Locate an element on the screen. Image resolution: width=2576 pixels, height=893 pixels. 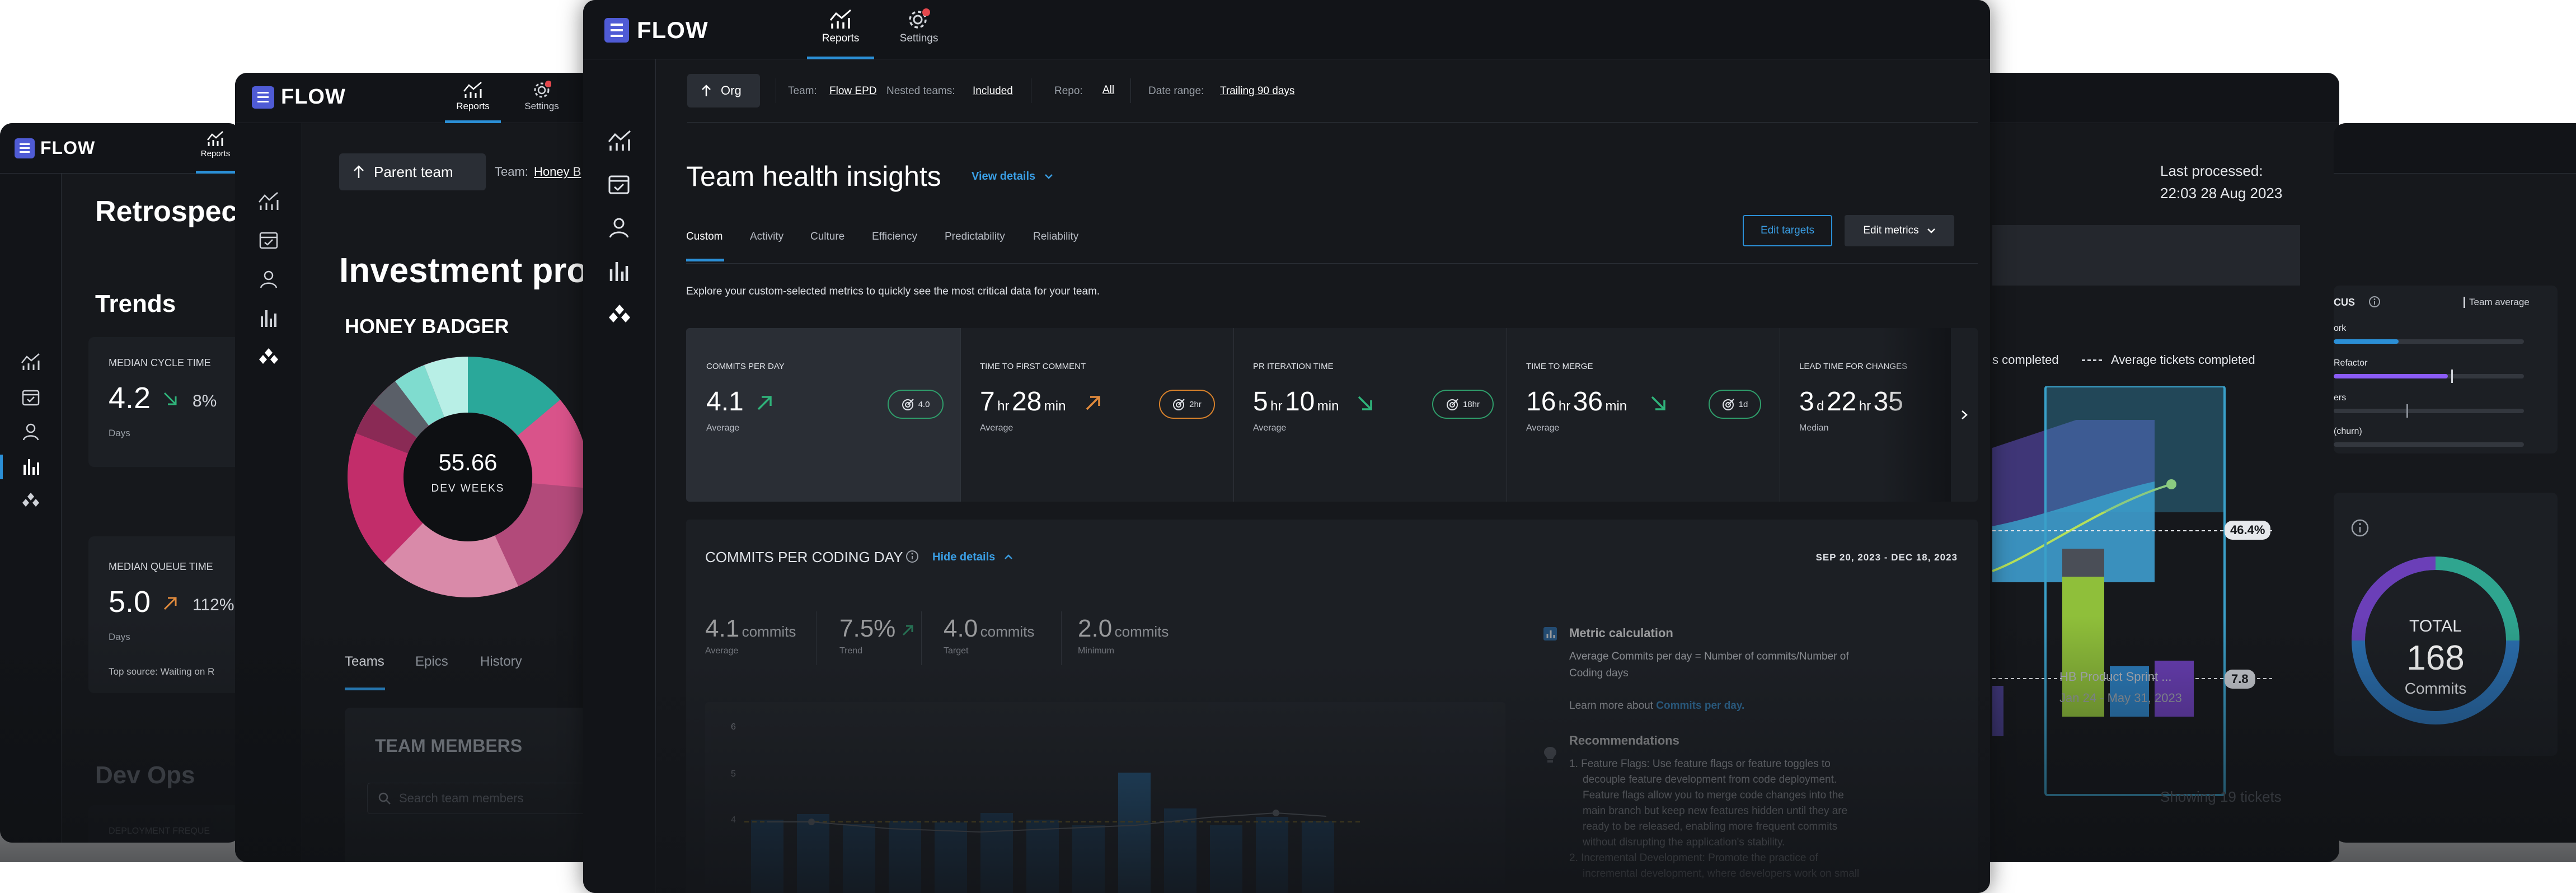
learn-more-link: Commits per day. is located at coordinates (1700, 706).